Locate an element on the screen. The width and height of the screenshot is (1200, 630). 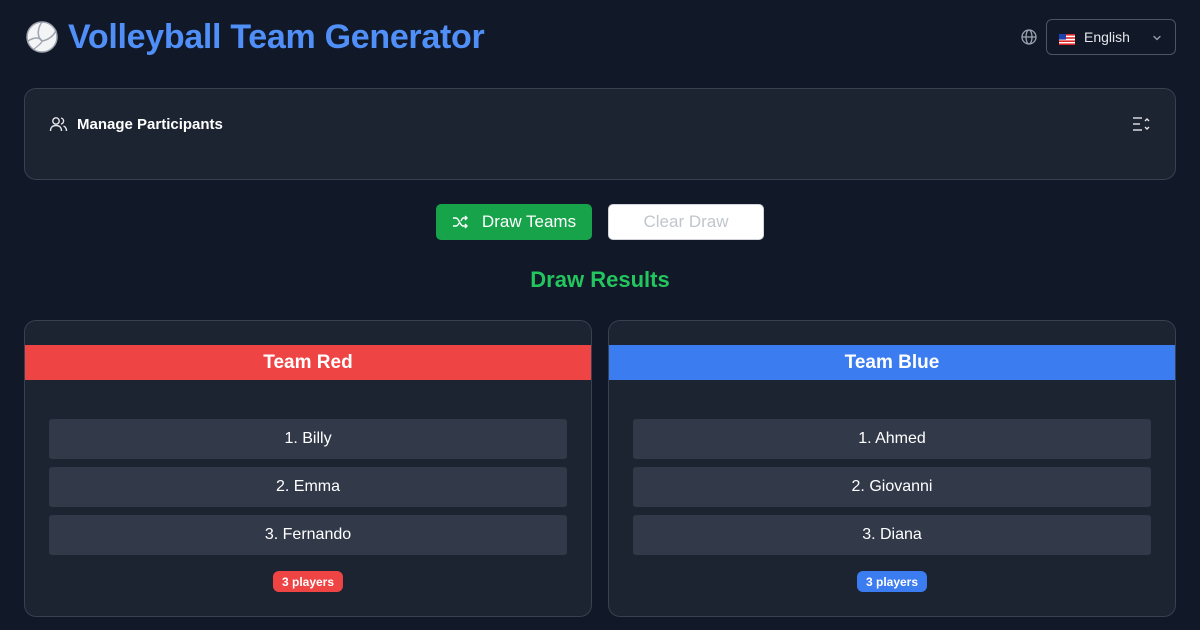
shuffle-icon is located at coordinates (460, 222).